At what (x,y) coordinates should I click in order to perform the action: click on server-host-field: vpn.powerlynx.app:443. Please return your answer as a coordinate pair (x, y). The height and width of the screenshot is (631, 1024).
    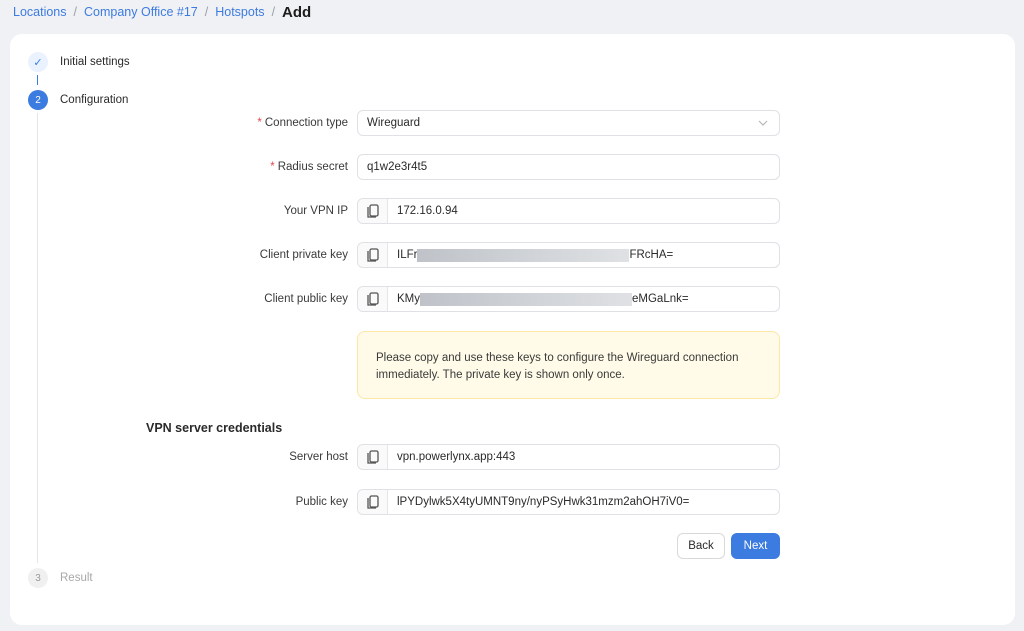
    Looking at the image, I should click on (568, 457).